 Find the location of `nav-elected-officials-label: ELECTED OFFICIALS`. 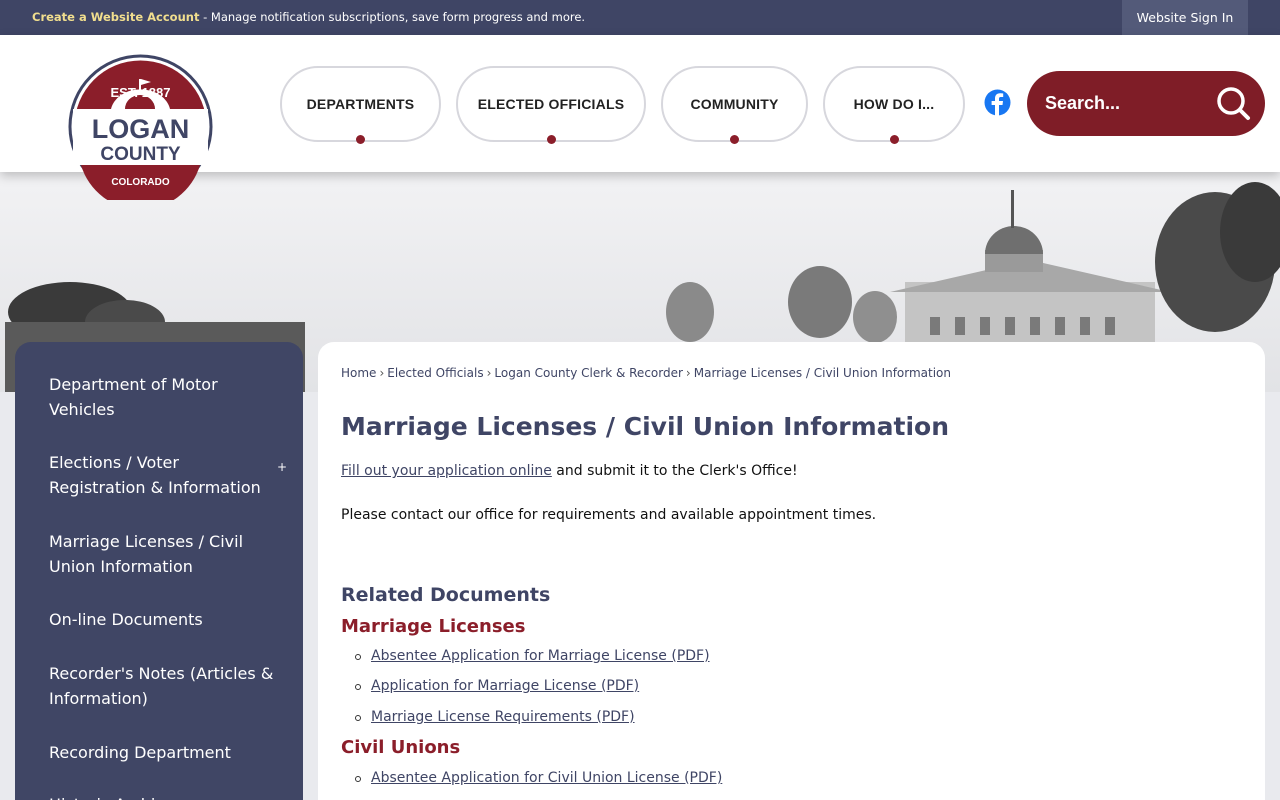

nav-elected-officials-label: ELECTED OFFICIALS is located at coordinates (551, 104).